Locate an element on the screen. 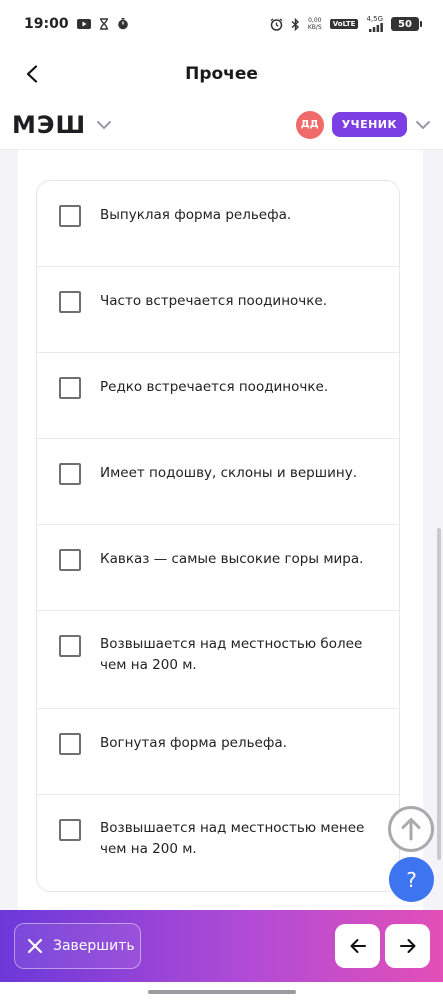  title-bar: Прочее is located at coordinates (221, 74).